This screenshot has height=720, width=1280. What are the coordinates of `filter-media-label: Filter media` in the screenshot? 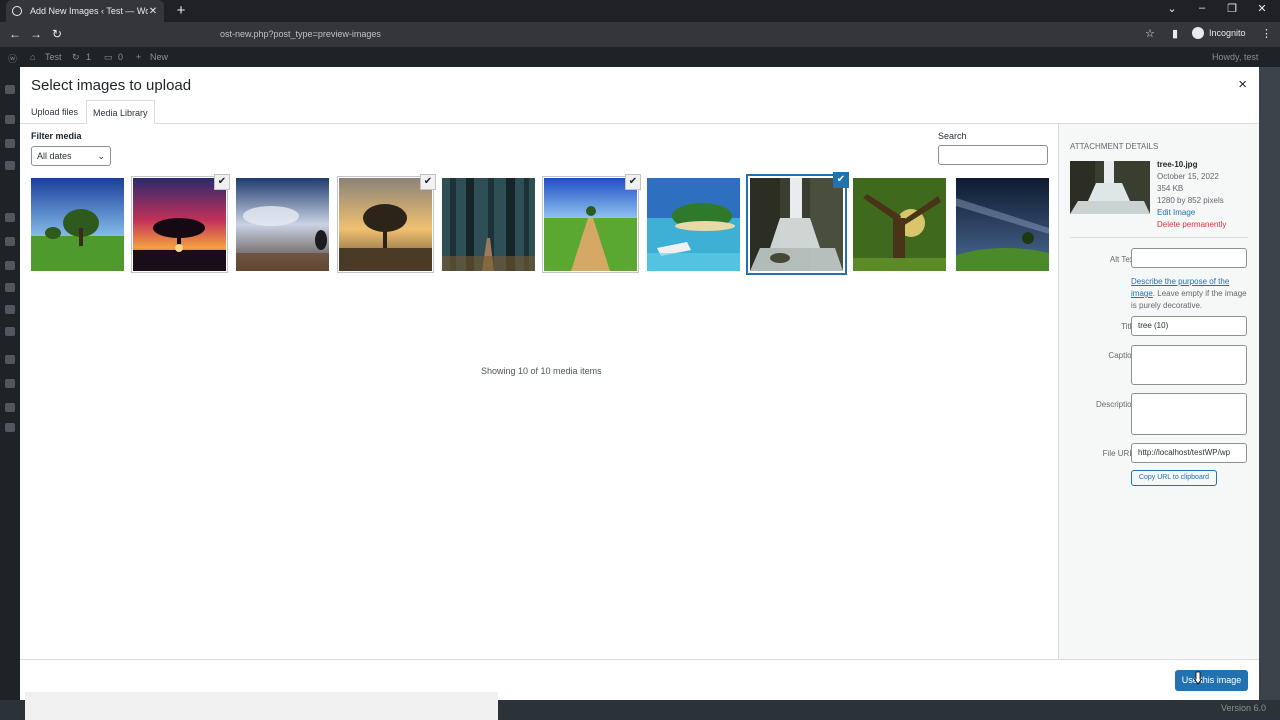 It's located at (56, 136).